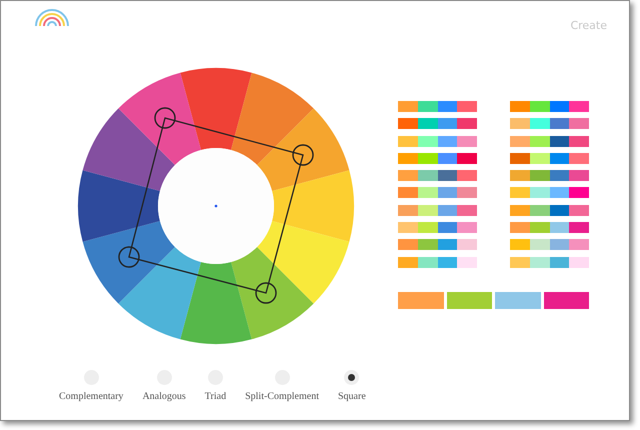 The height and width of the screenshot is (430, 640). Describe the element at coordinates (52, 17) in the screenshot. I see `rainbow-logo-icon` at that location.